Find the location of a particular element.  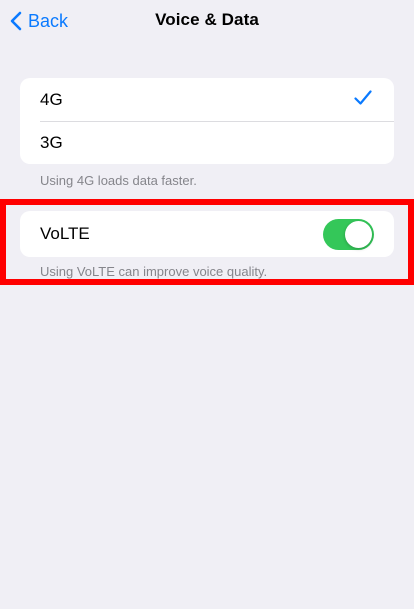

option-4g-label: 4G is located at coordinates (51, 99).